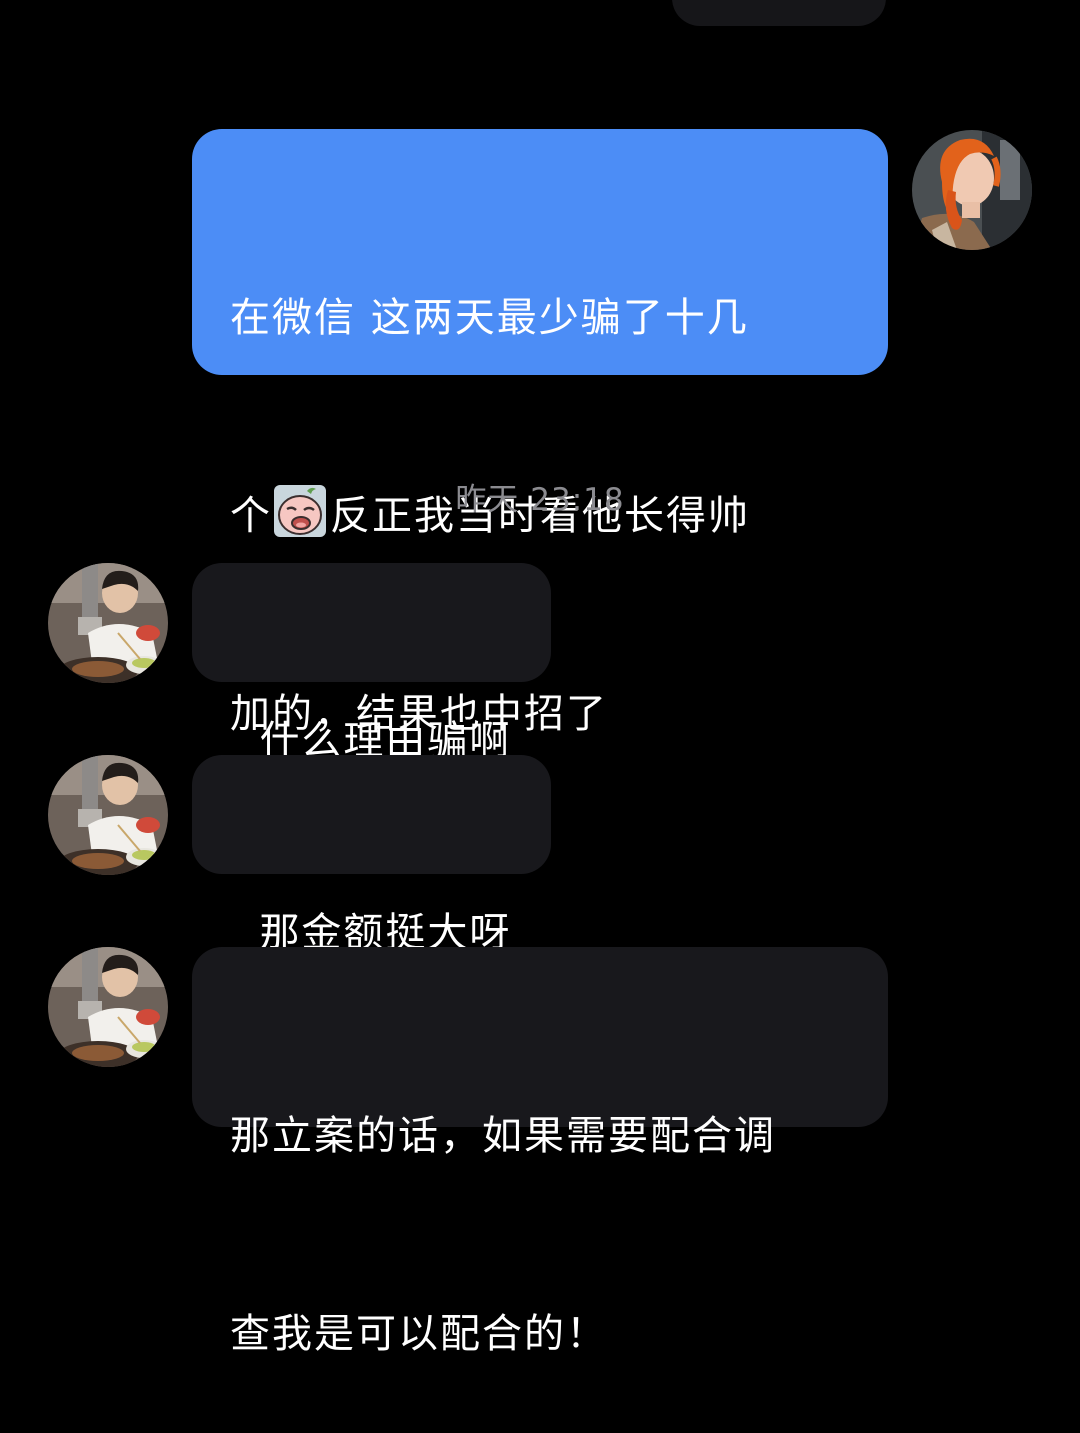 The width and height of the screenshot is (1080, 1433). I want to click on incoming-message-bubble: 什么理由骗啊, so click(371, 663).